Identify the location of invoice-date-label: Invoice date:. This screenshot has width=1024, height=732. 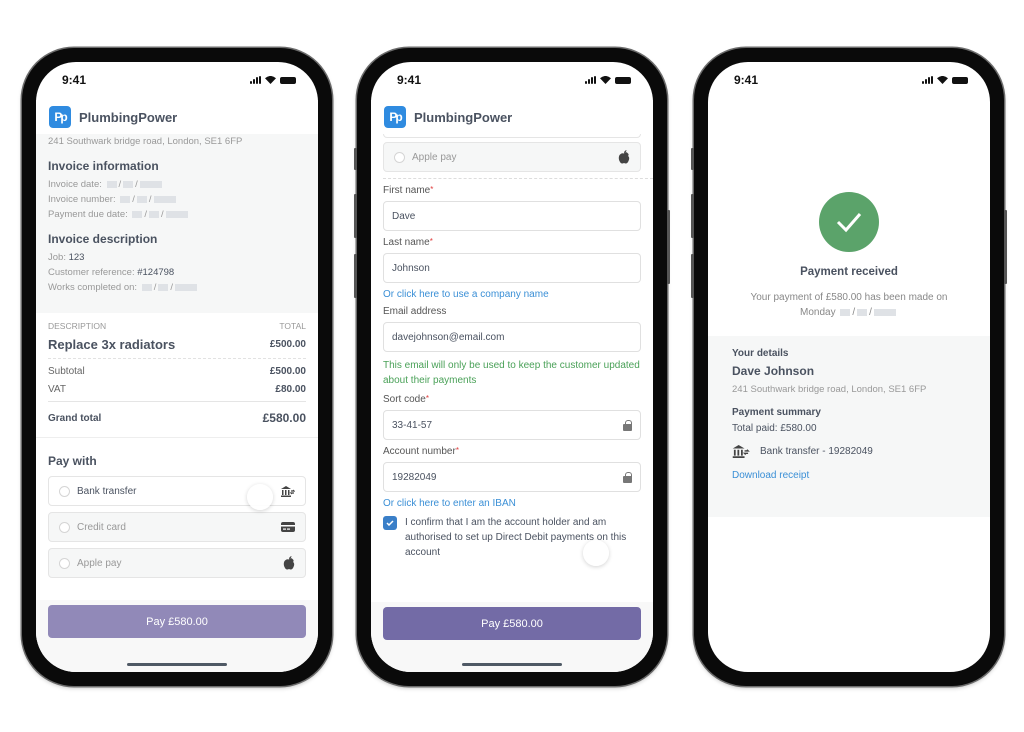
(75, 184).